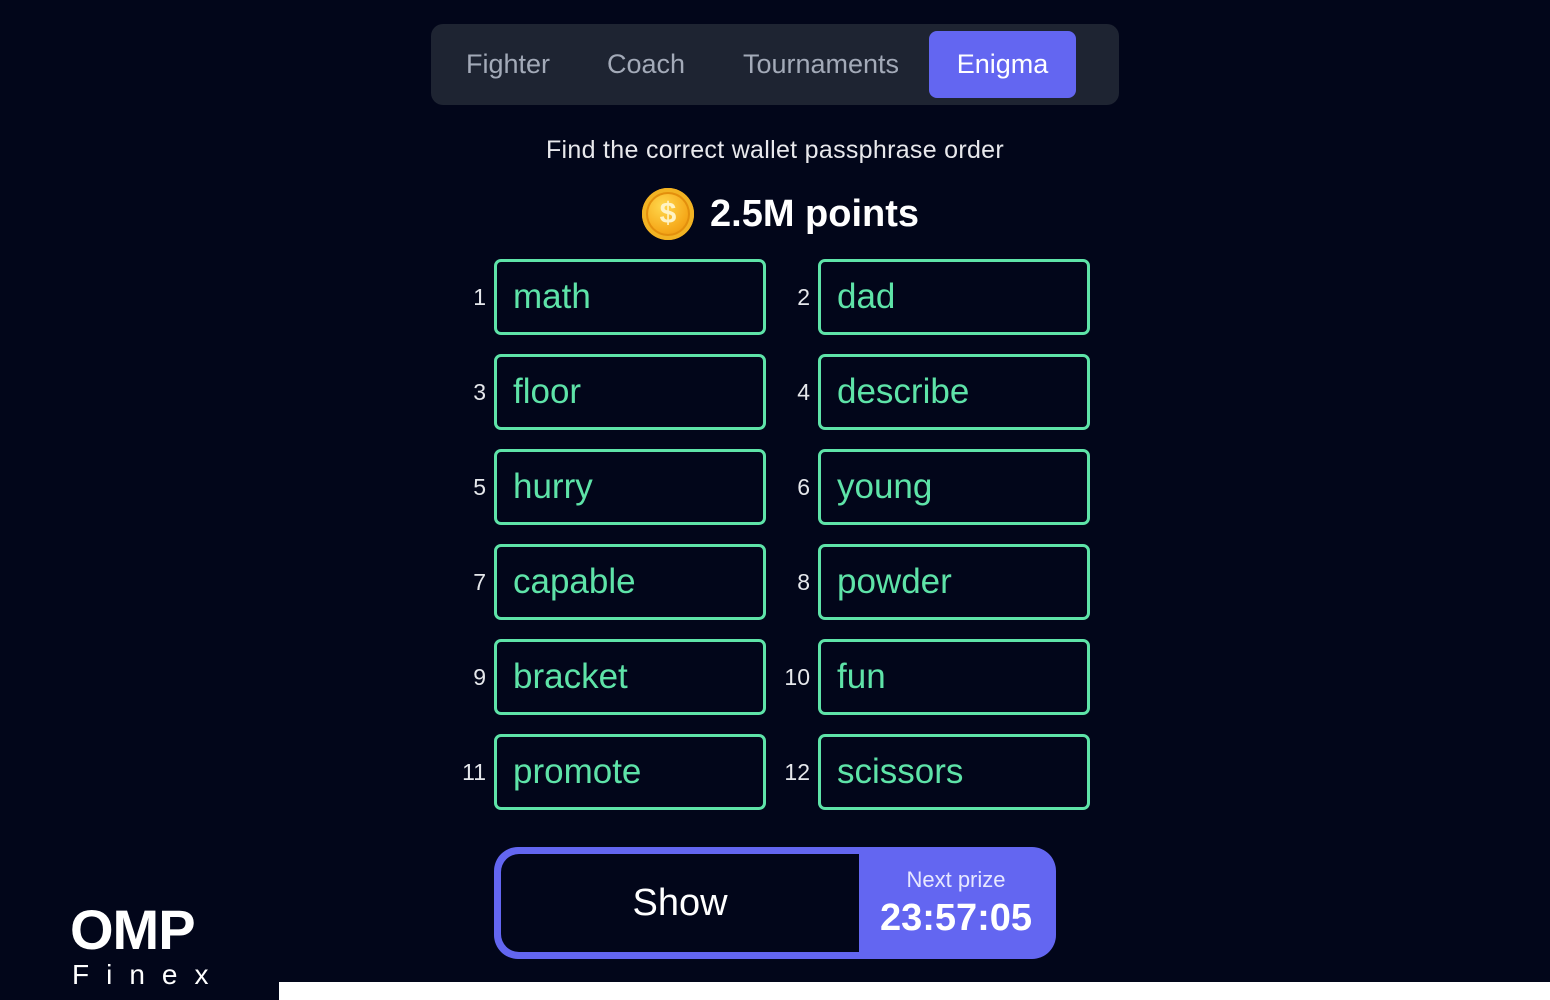  I want to click on word-slot: floor, so click(630, 392).